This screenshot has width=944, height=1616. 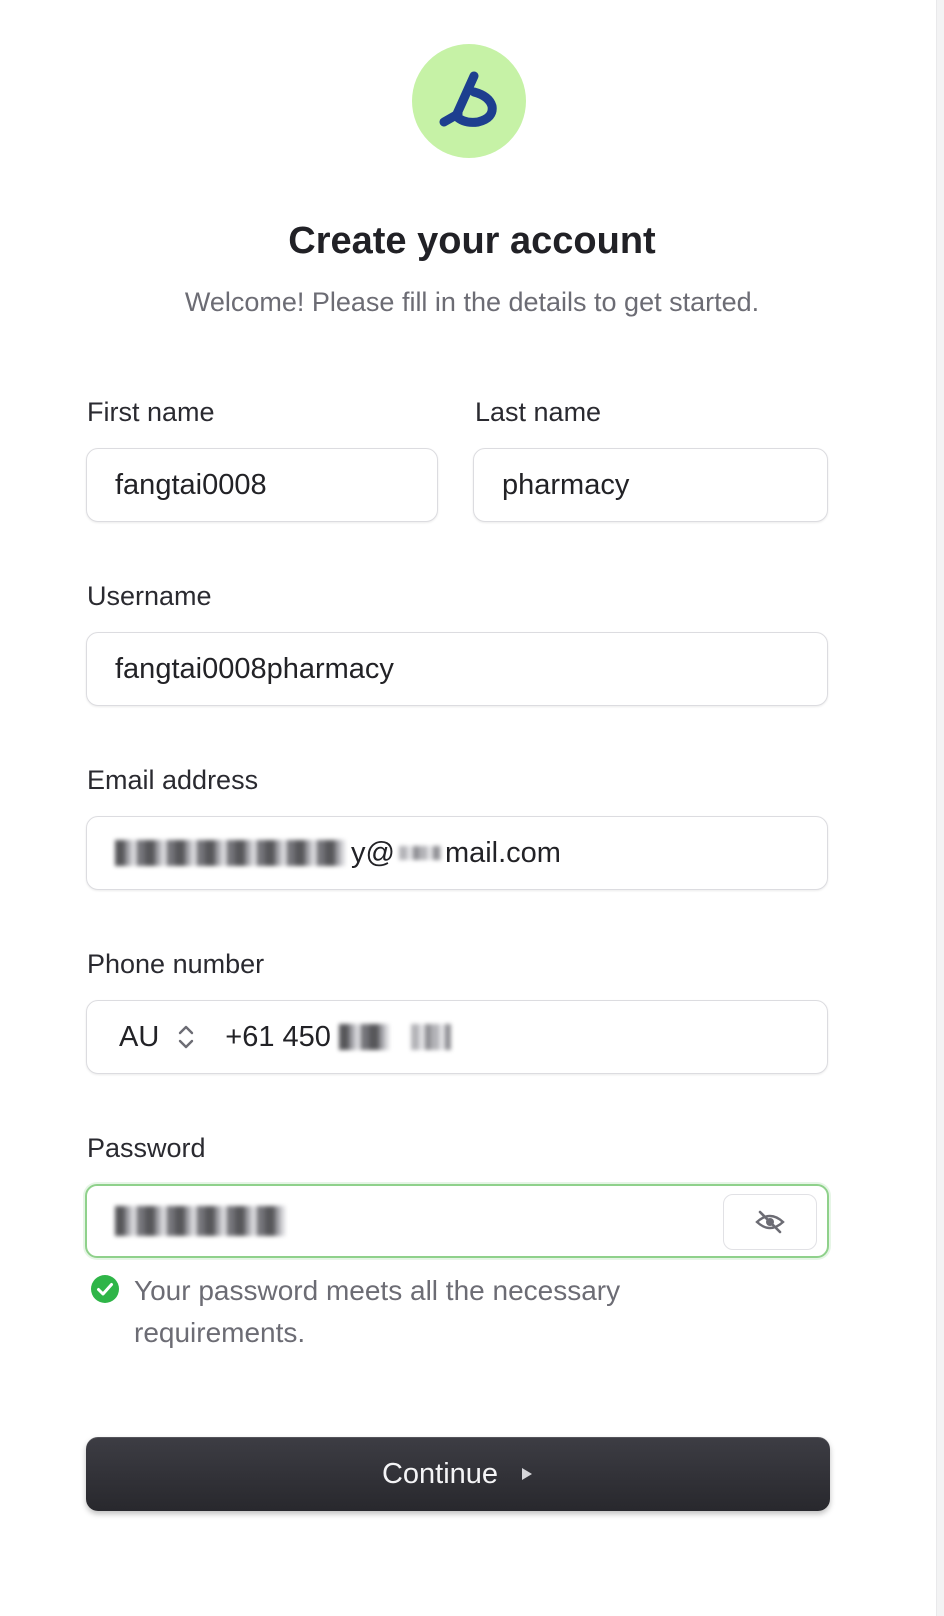 I want to click on first-name-field: fangtai0008, so click(x=262, y=485).